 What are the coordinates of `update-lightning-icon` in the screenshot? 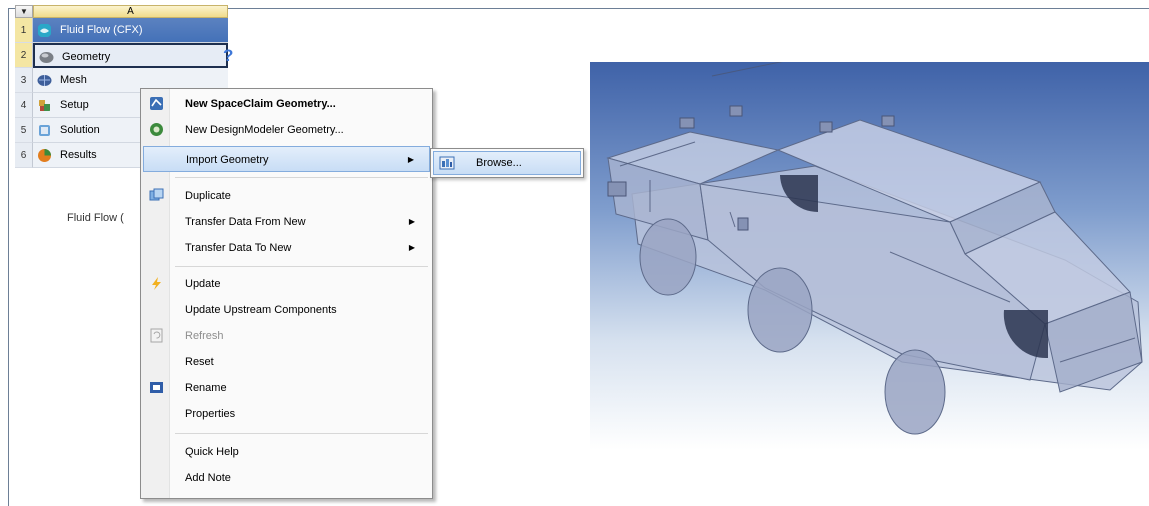 It's located at (156, 283).